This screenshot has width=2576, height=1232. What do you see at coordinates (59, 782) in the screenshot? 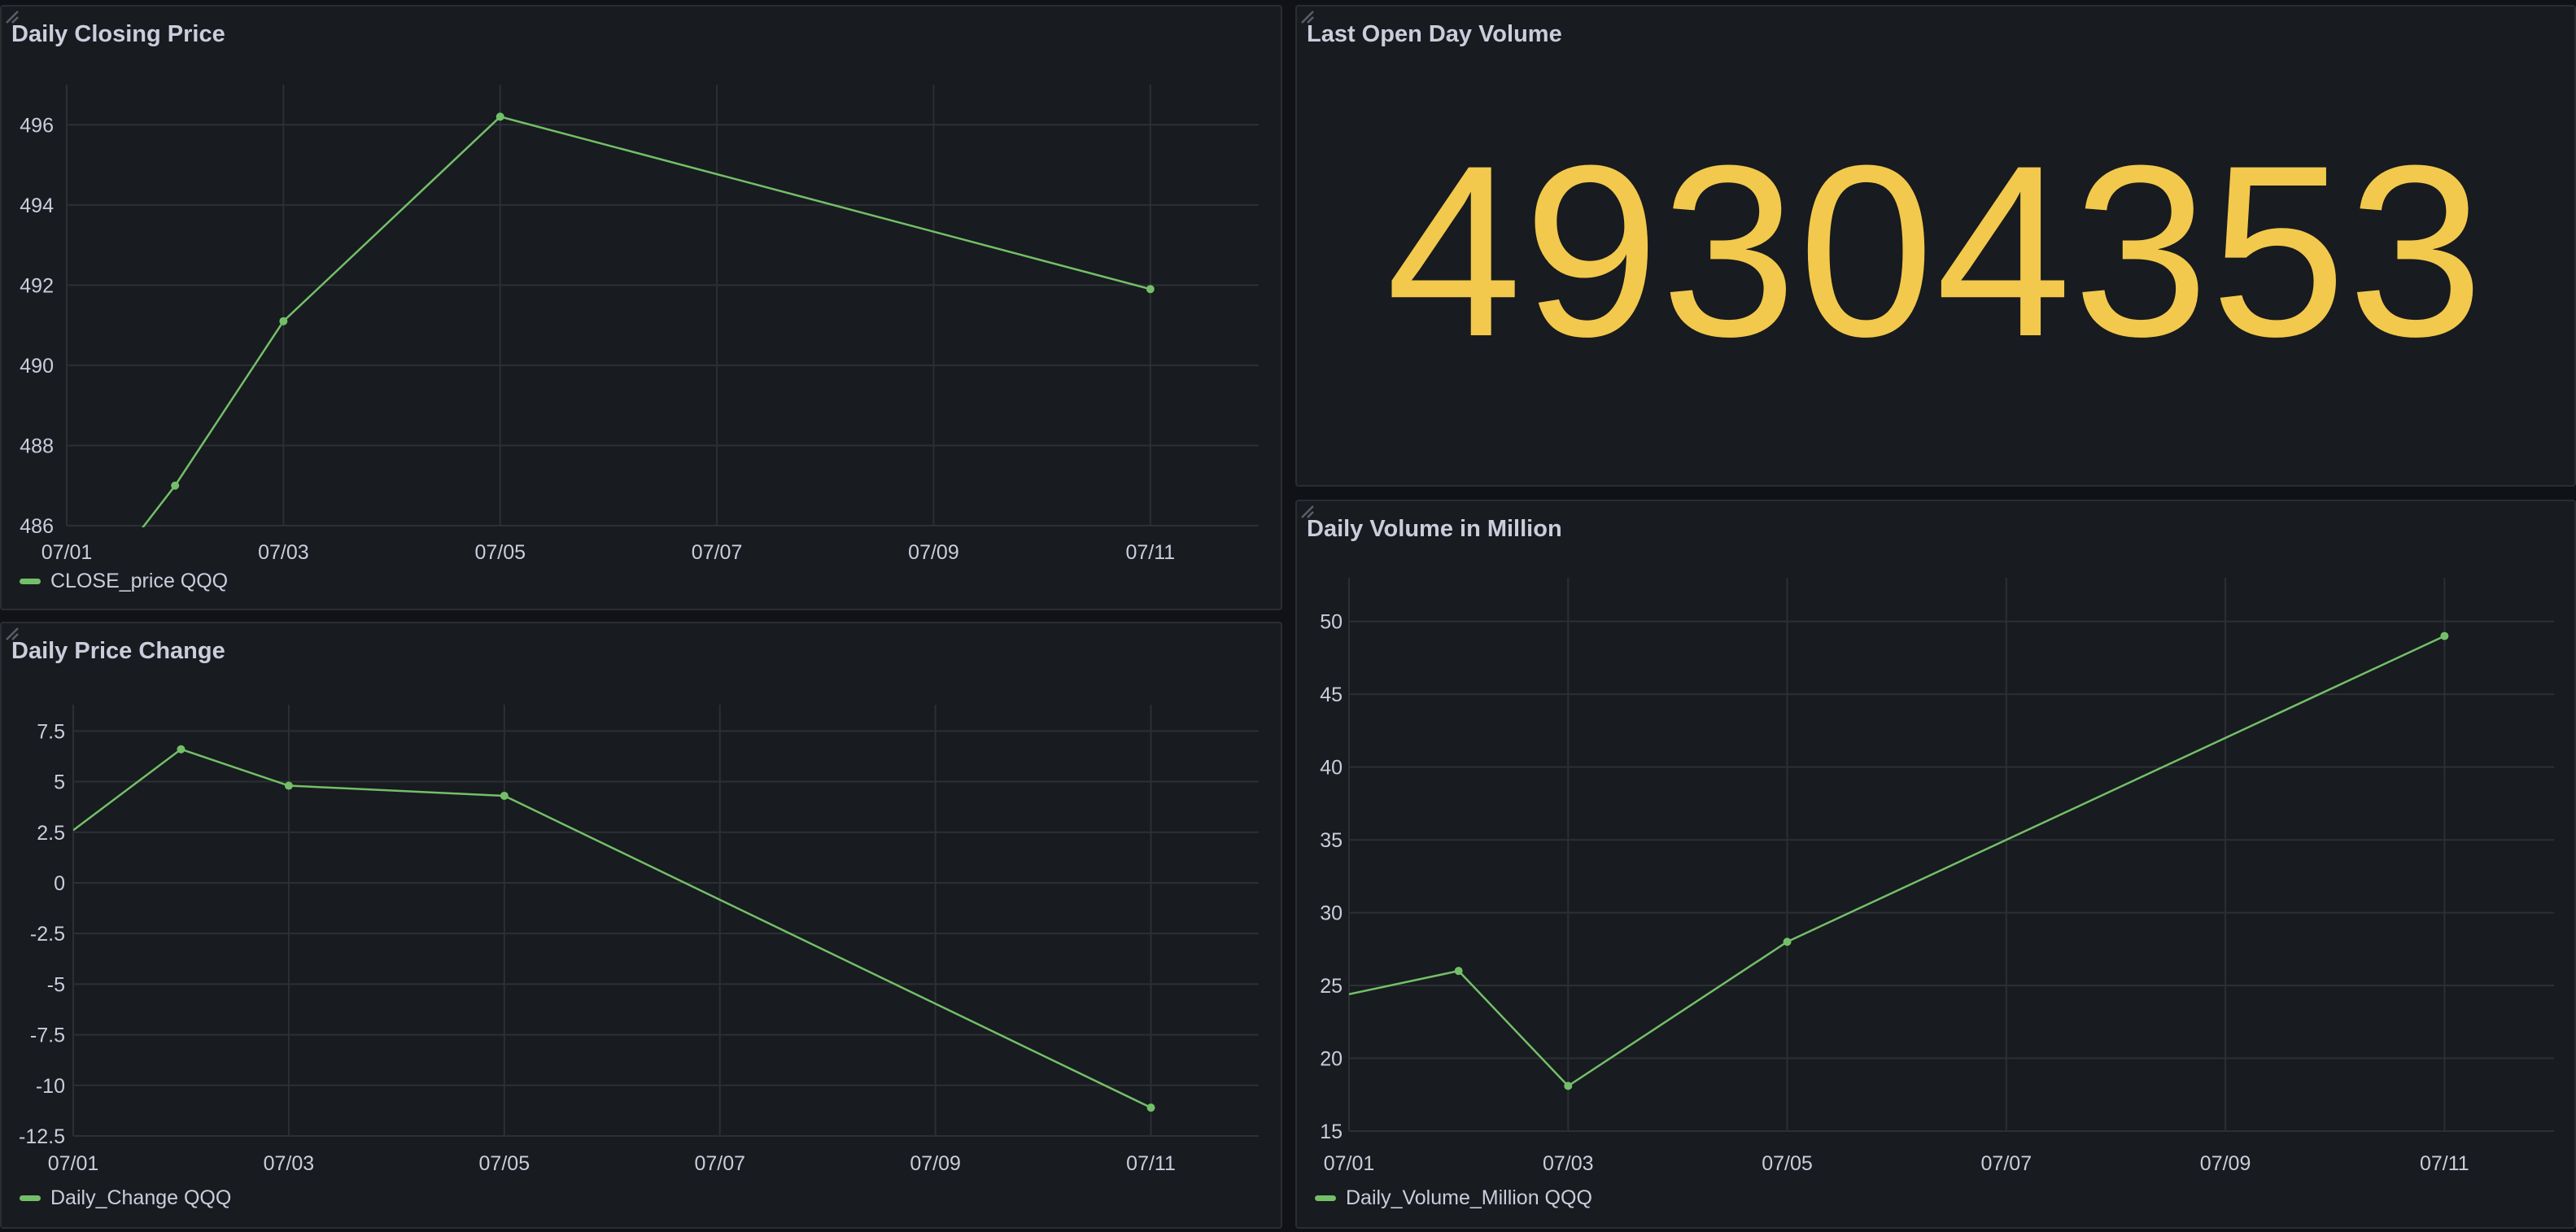
I see `y-tick-label: 5` at bounding box center [59, 782].